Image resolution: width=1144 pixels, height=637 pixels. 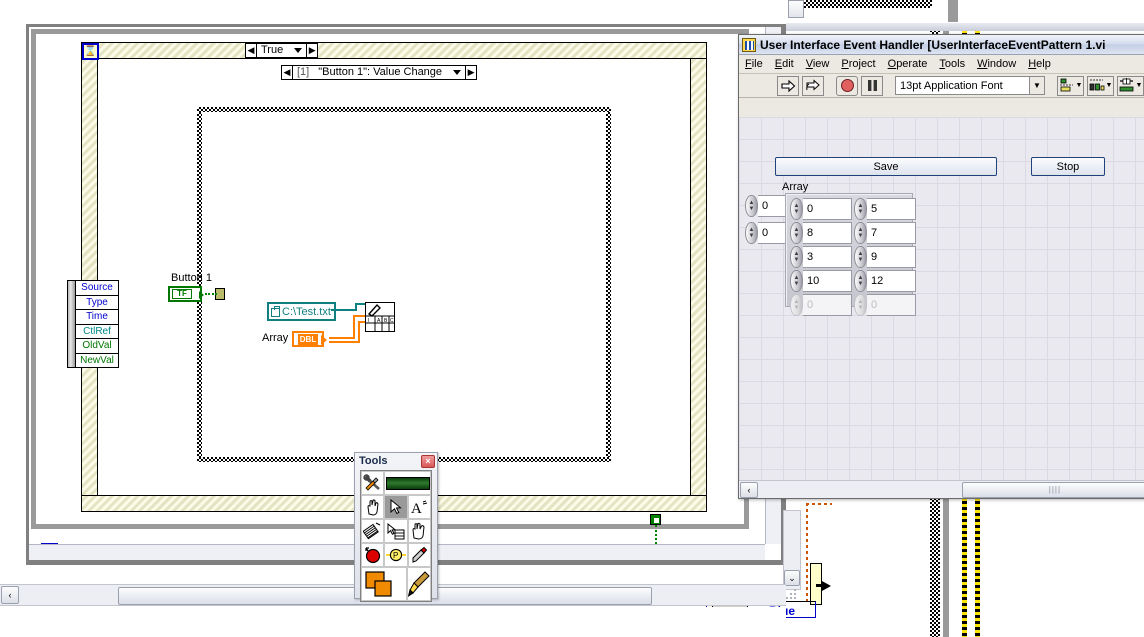 I want to click on front-panel-toolbar: 13pt Application Font ▼ ▼ ▼ ▼, so click(x=941, y=86).